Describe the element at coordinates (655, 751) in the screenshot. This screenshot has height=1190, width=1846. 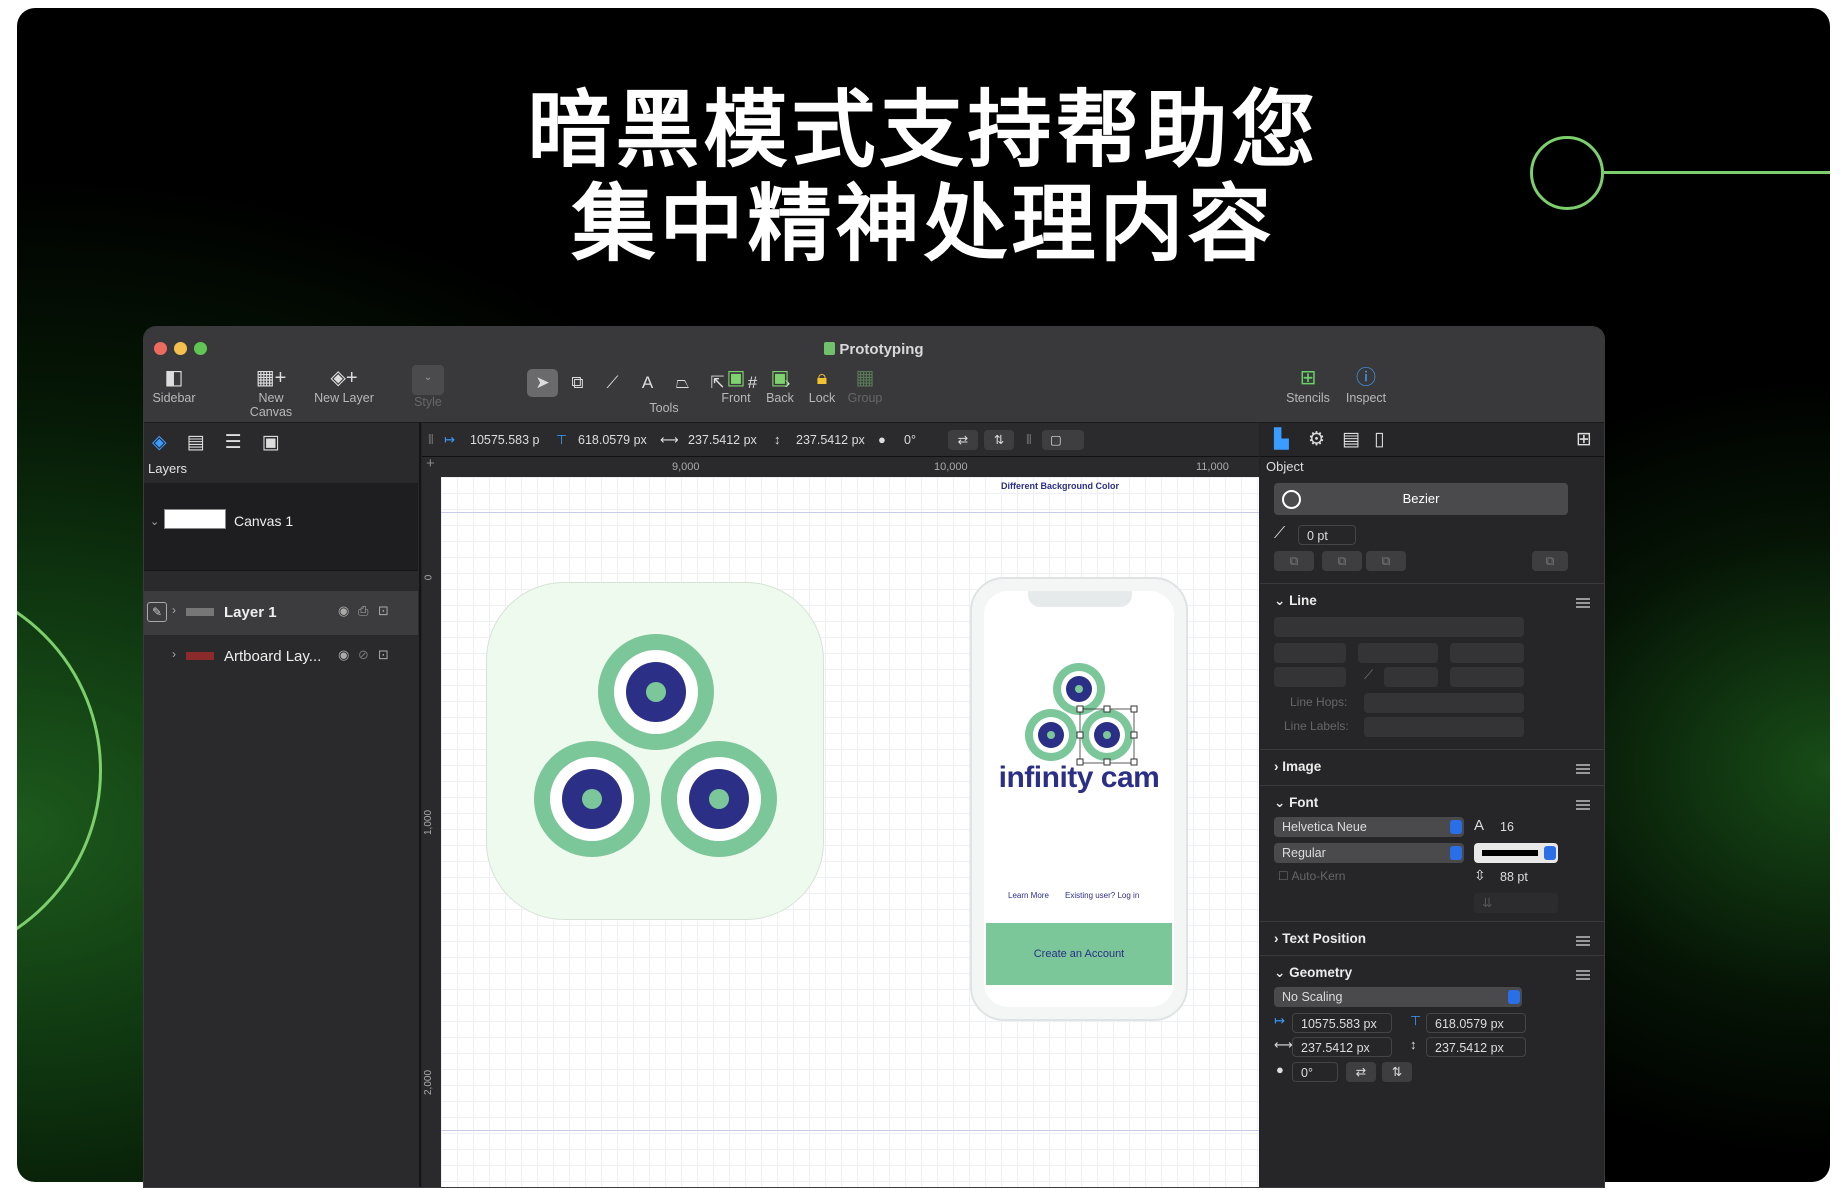
I see `app-icon-artboard` at that location.